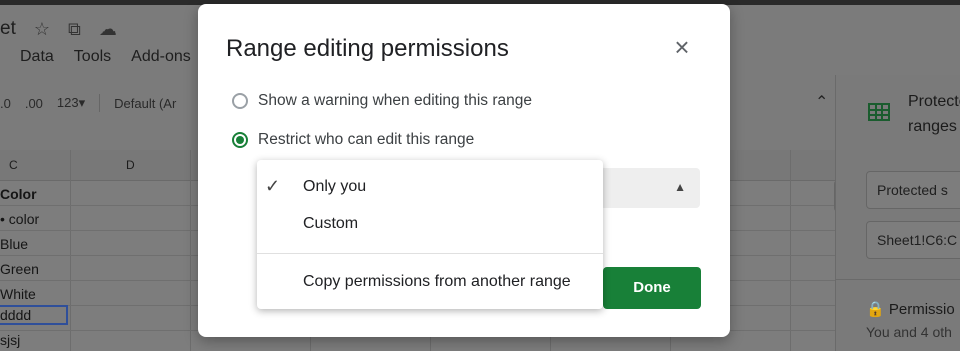 Image resolution: width=960 pixels, height=351 pixels. What do you see at coordinates (909, 332) in the screenshot?
I see `permissions-summary: You and 4 oth` at bounding box center [909, 332].